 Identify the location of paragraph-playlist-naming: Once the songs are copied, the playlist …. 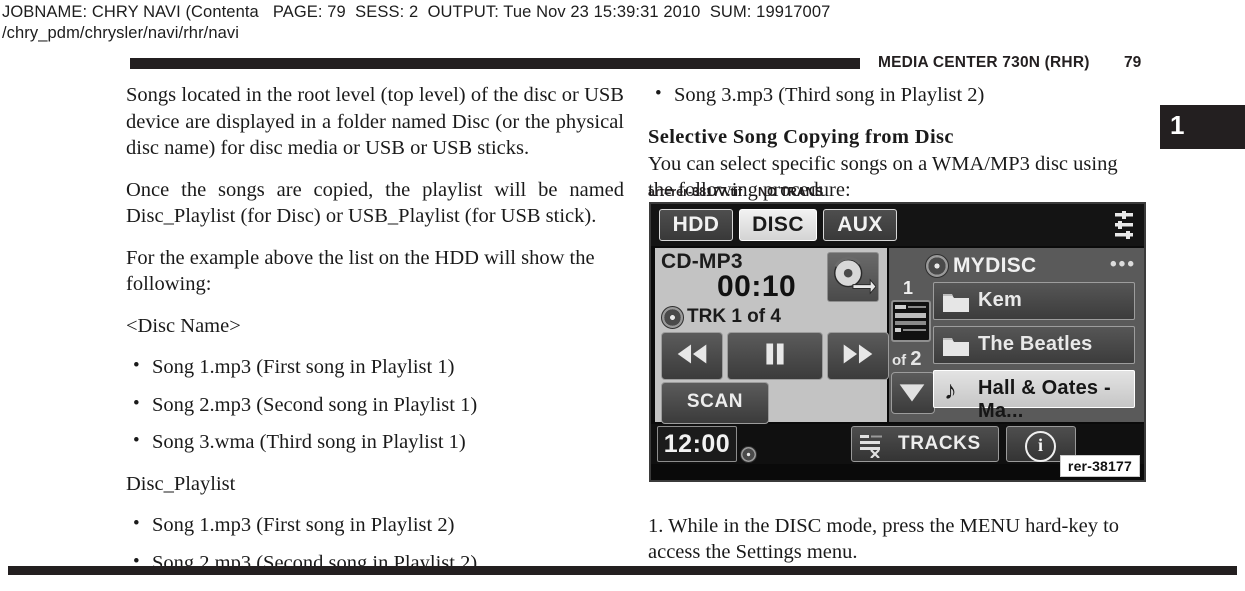
(375, 203).